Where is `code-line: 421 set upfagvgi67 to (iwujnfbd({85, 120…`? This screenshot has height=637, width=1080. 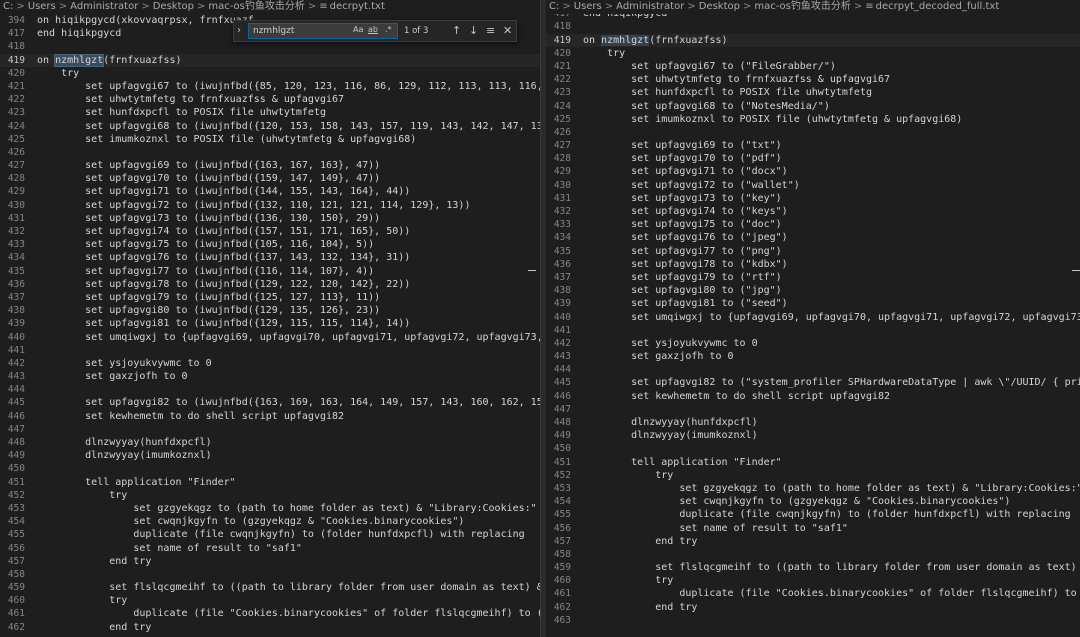
code-line: 421 set upfagvgi67 to (iwujnfbd({85, 120… is located at coordinates (270, 86).